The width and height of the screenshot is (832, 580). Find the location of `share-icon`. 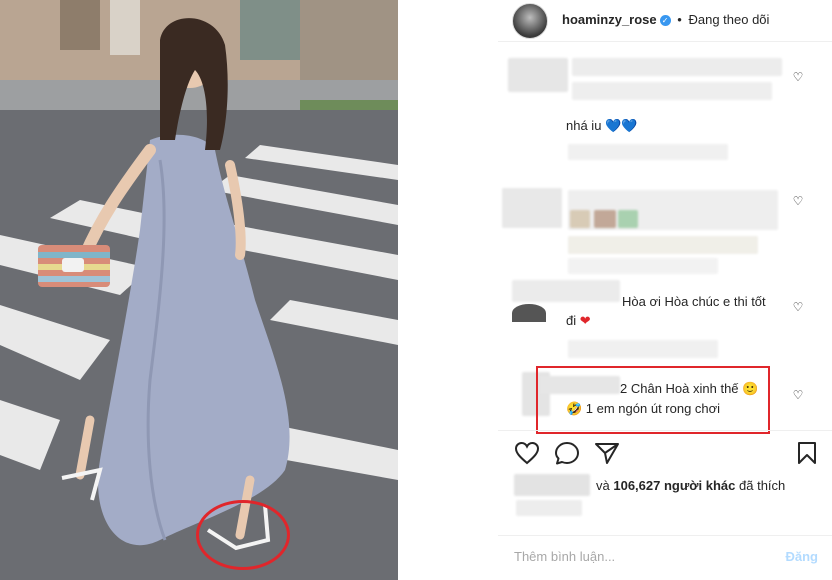

share-icon is located at coordinates (607, 453).